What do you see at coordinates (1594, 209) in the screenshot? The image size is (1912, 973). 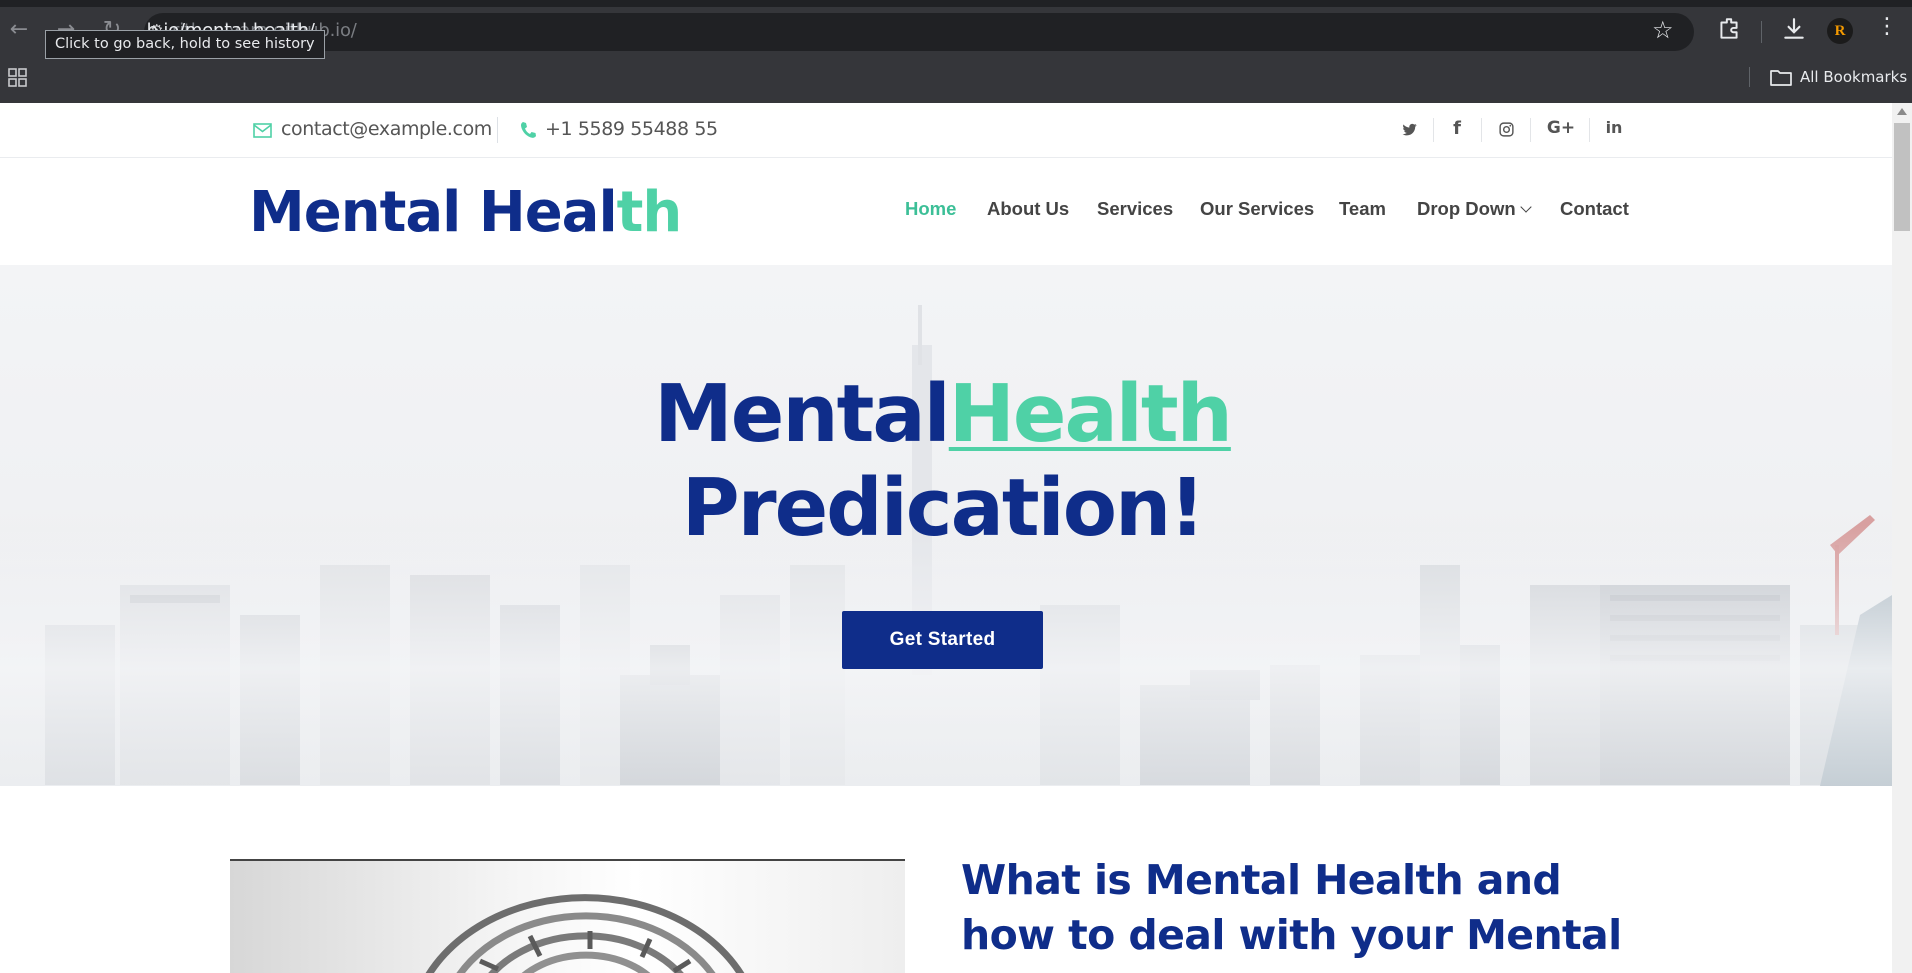 I see `nav-contact: Contact` at bounding box center [1594, 209].